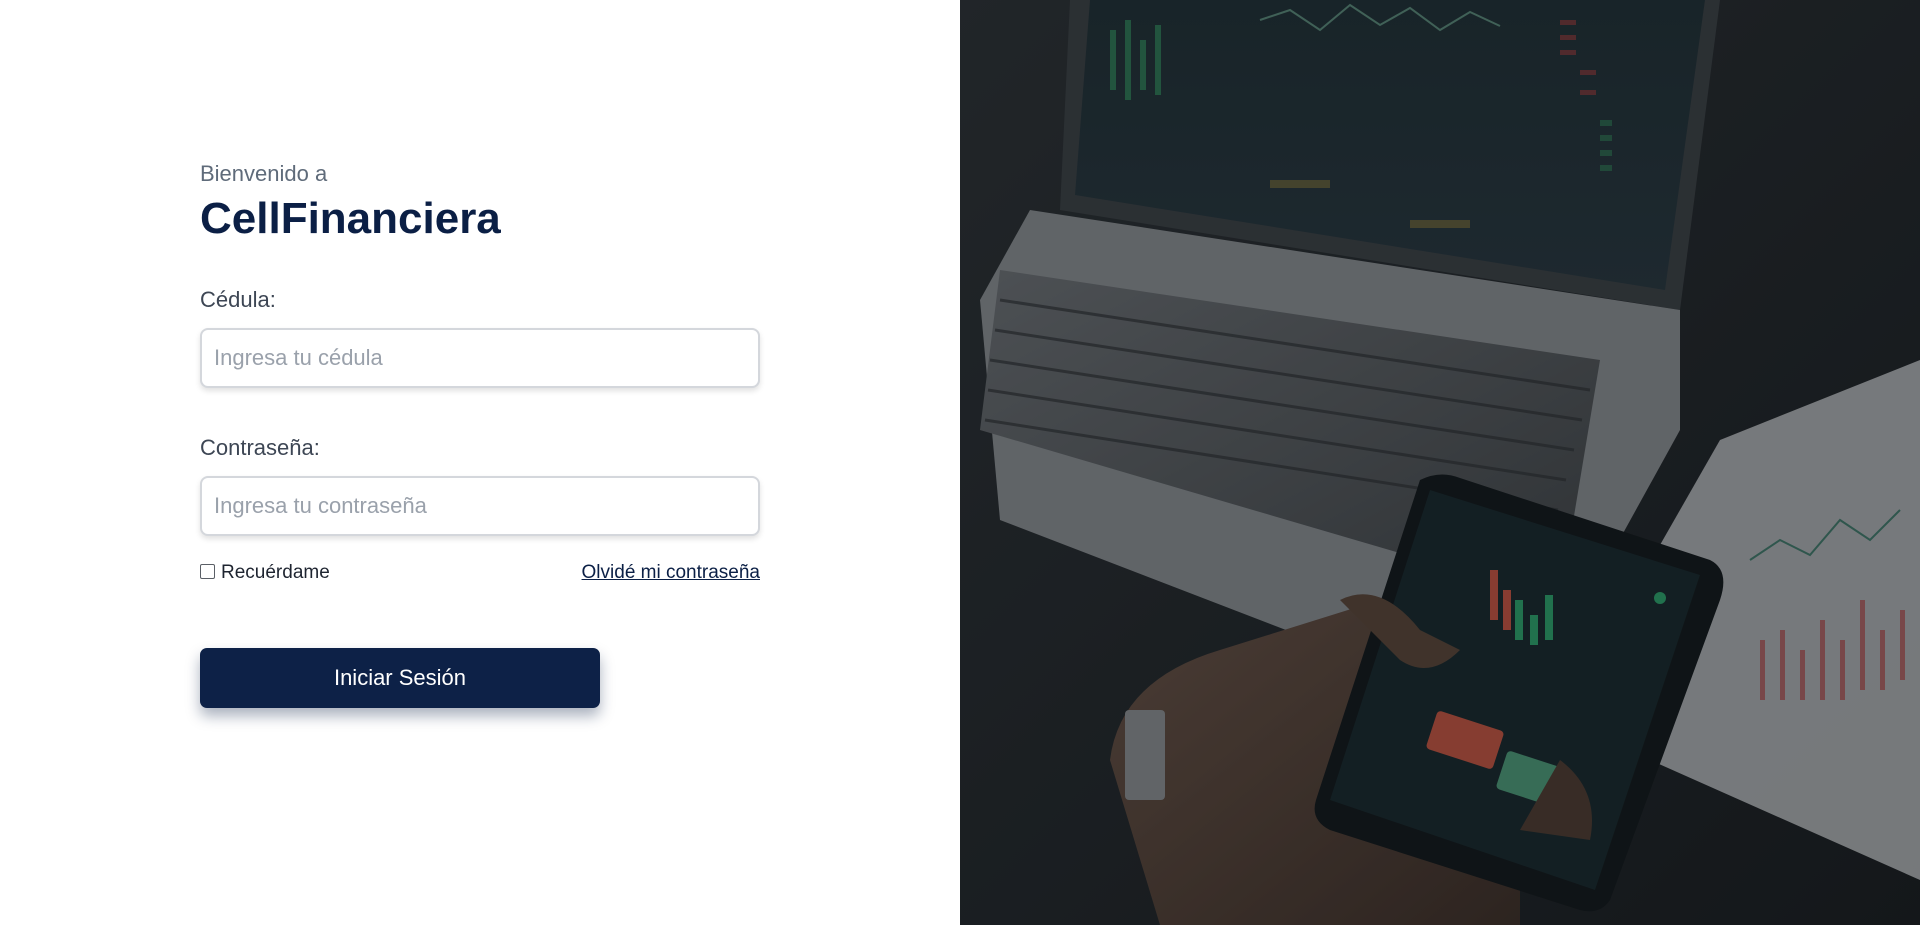 The height and width of the screenshot is (925, 1920). Describe the element at coordinates (480, 506) in the screenshot. I see `password-input` at that location.